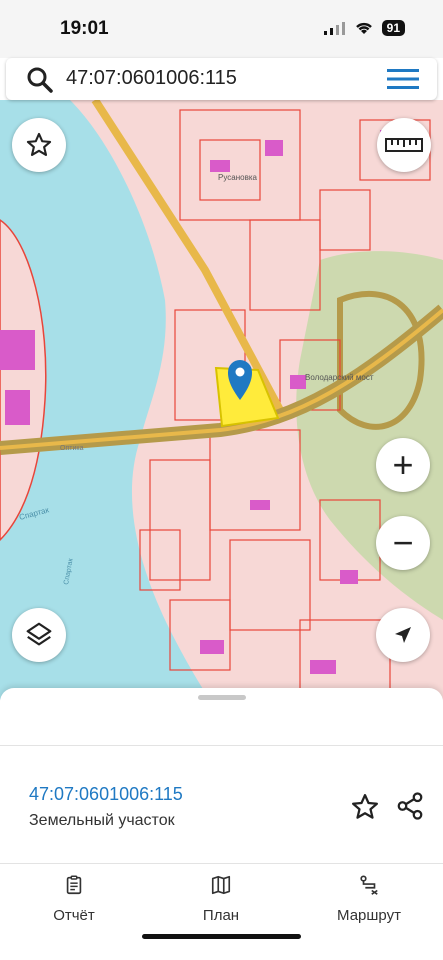 The width and height of the screenshot is (443, 960). What do you see at coordinates (102, 820) in the screenshot?
I see `parcel-type: Земельный участок` at bounding box center [102, 820].